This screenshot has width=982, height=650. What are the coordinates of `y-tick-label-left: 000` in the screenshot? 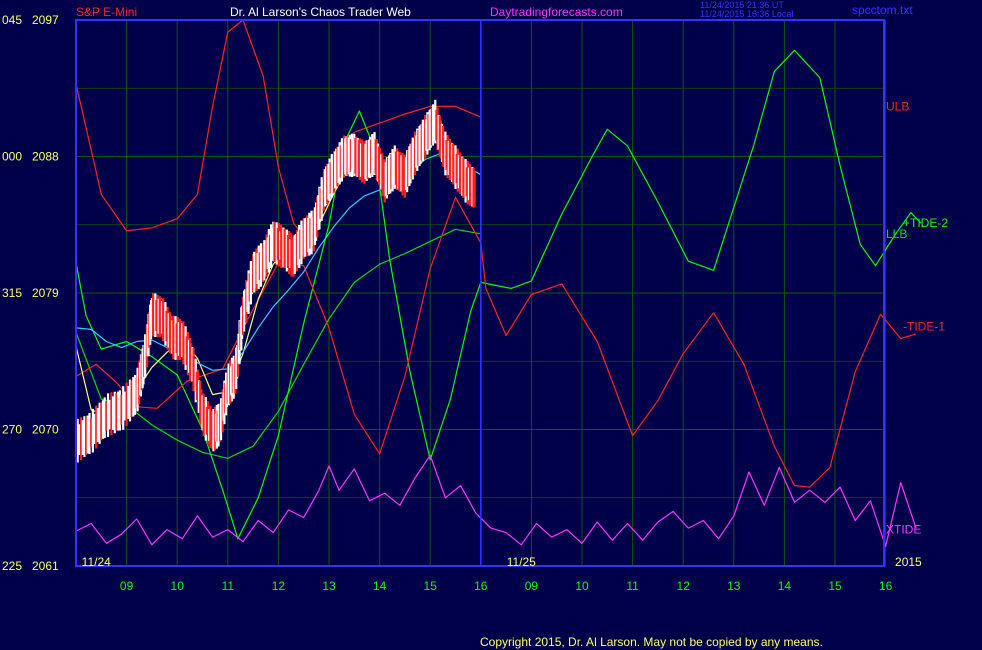 It's located at (12, 157).